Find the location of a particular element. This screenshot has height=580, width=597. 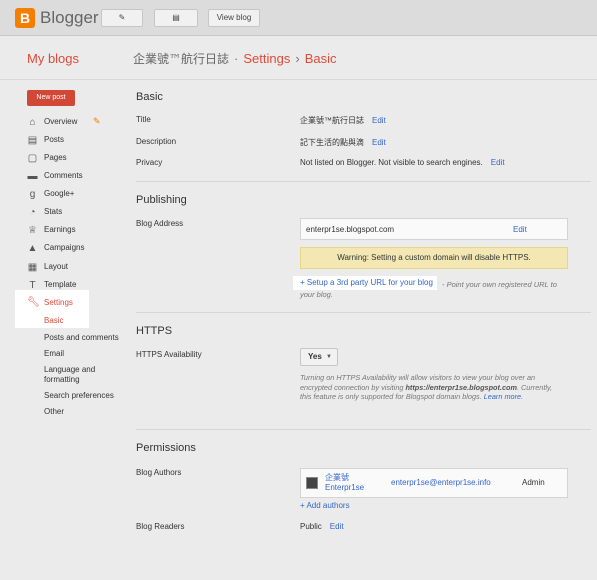

description-value: 記下生活的點與滴 is located at coordinates (332, 142).